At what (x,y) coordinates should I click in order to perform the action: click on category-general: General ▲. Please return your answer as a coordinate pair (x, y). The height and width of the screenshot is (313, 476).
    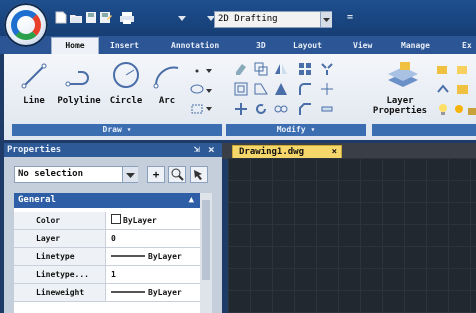
    Looking at the image, I should click on (107, 200).